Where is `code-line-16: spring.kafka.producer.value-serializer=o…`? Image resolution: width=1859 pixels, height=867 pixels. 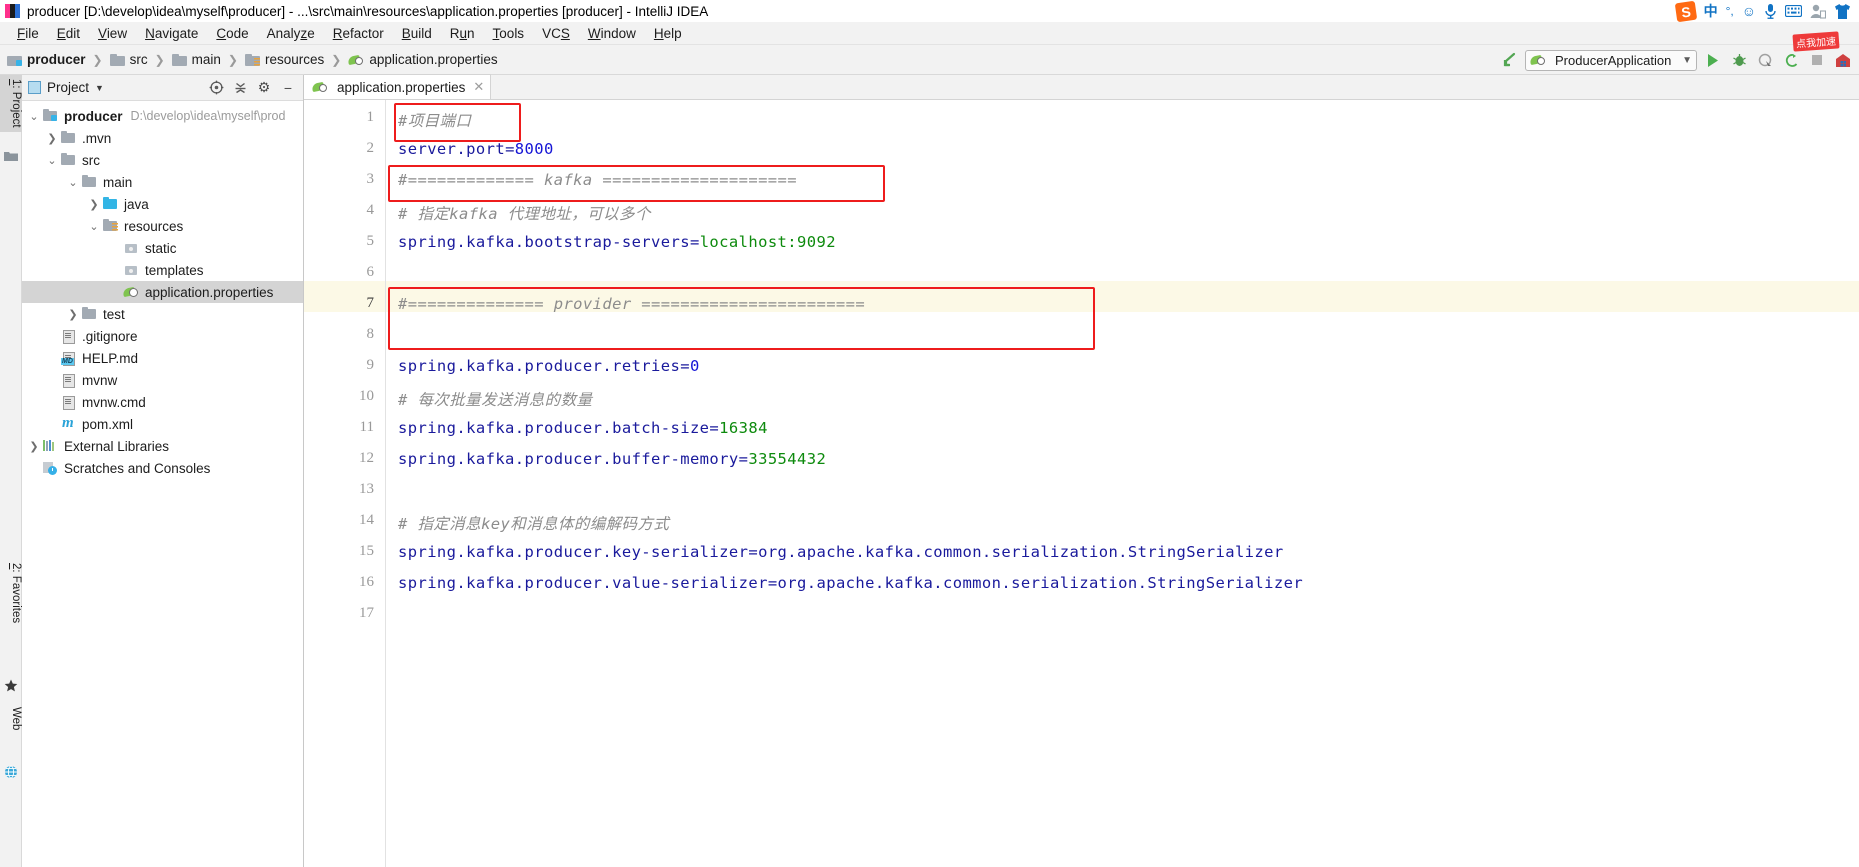 code-line-16: spring.kafka.producer.value-serializer=o… is located at coordinates (850, 583).